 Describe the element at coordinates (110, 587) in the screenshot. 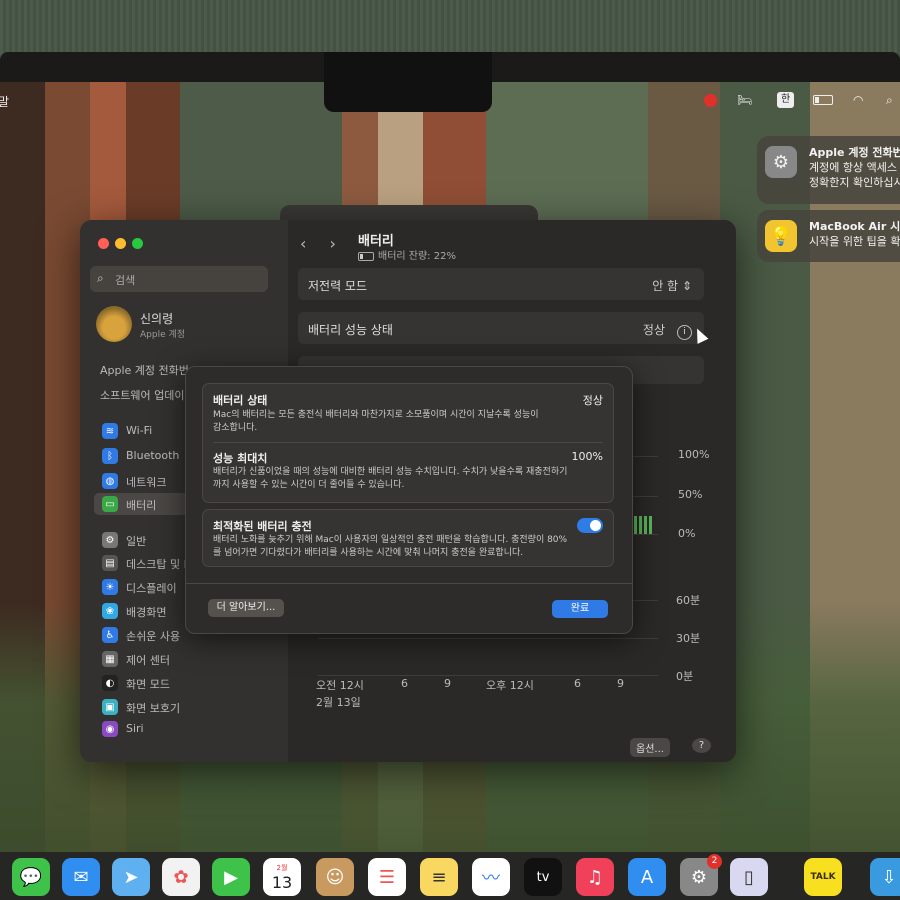

I see `display-icon: ☀` at that location.